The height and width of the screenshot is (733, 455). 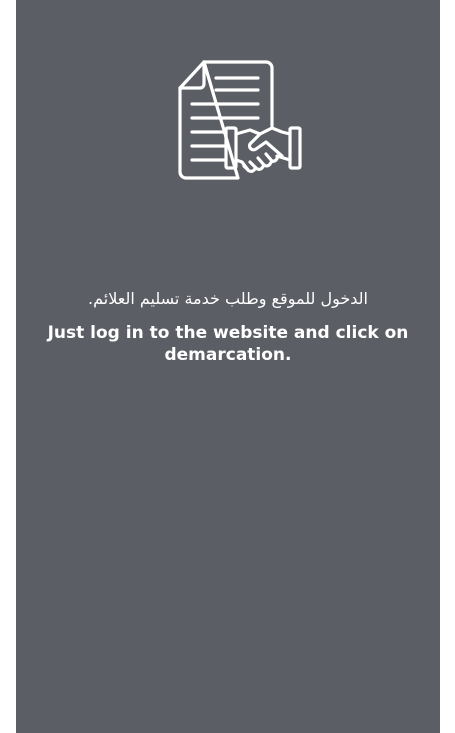 What do you see at coordinates (242, 121) in the screenshot?
I see `contract-handshake-icon` at bounding box center [242, 121].